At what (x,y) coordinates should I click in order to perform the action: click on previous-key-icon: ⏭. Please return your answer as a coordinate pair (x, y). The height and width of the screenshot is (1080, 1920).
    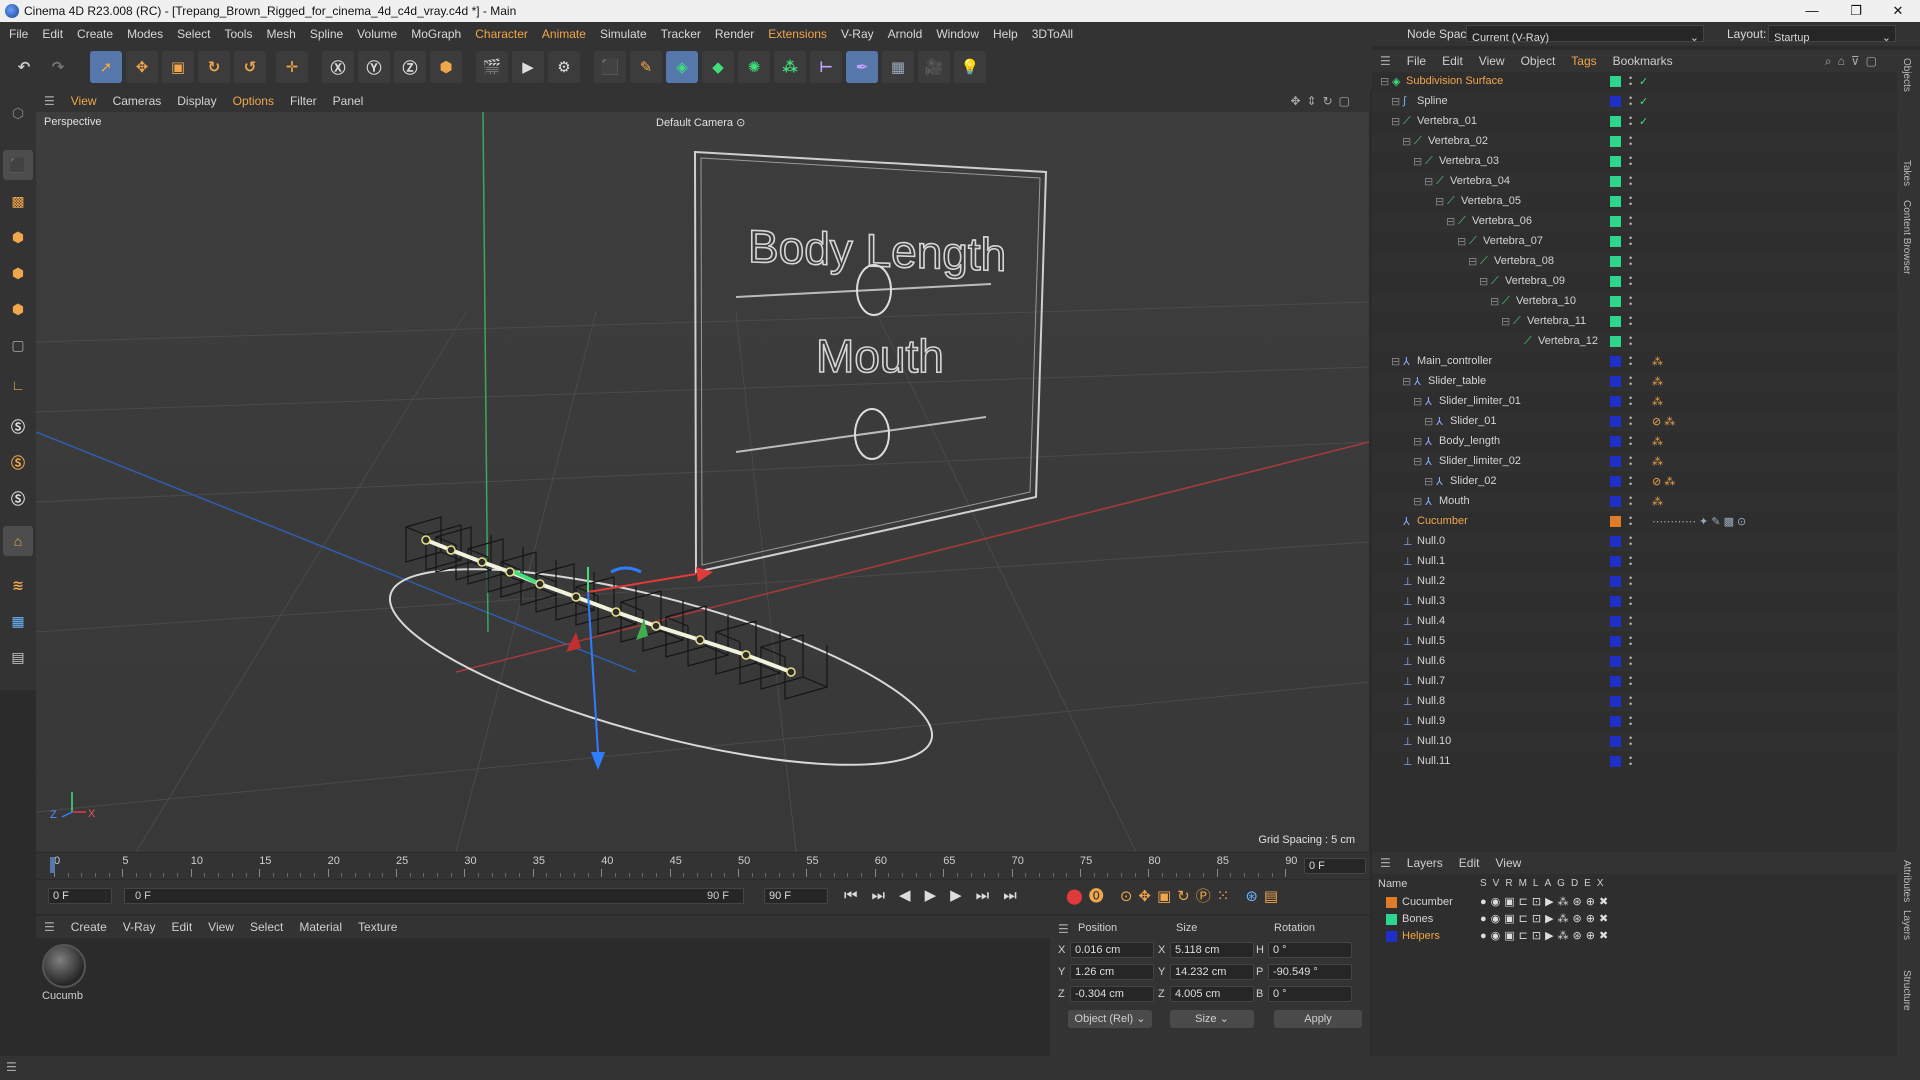
    Looking at the image, I should click on (879, 895).